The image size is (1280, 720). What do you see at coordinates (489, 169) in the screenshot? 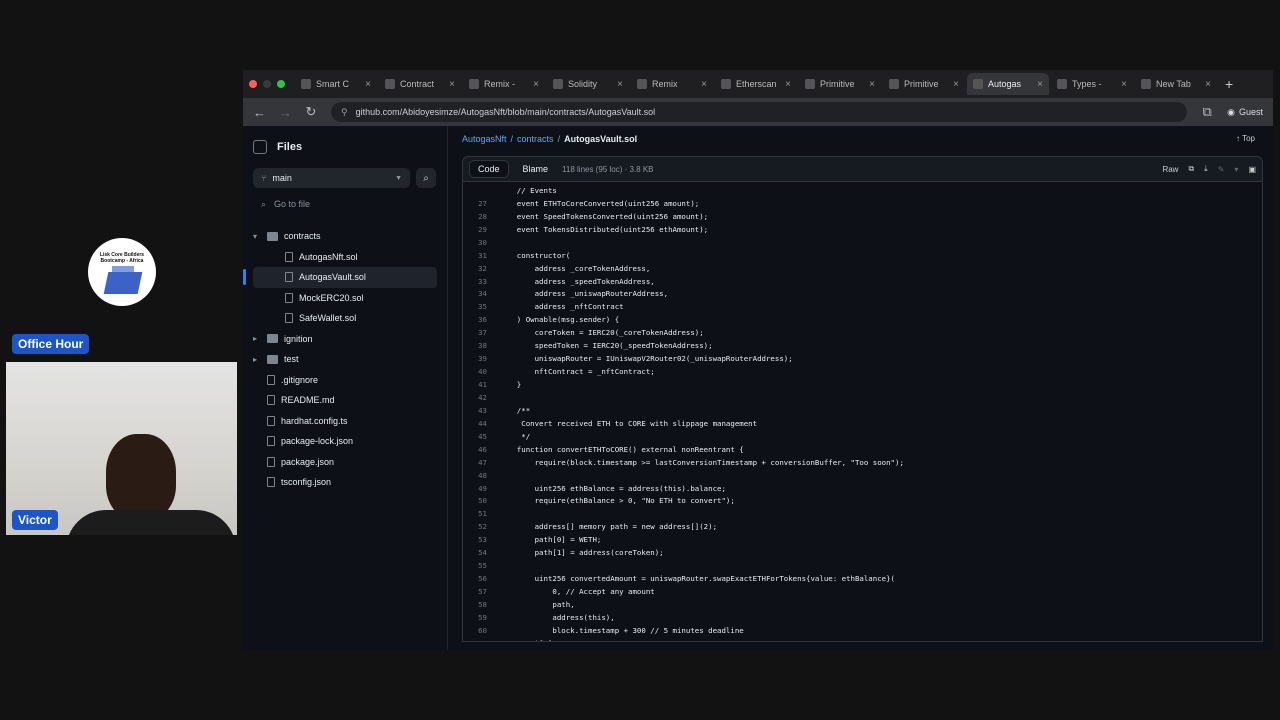
I see `tab-code: Code` at bounding box center [489, 169].